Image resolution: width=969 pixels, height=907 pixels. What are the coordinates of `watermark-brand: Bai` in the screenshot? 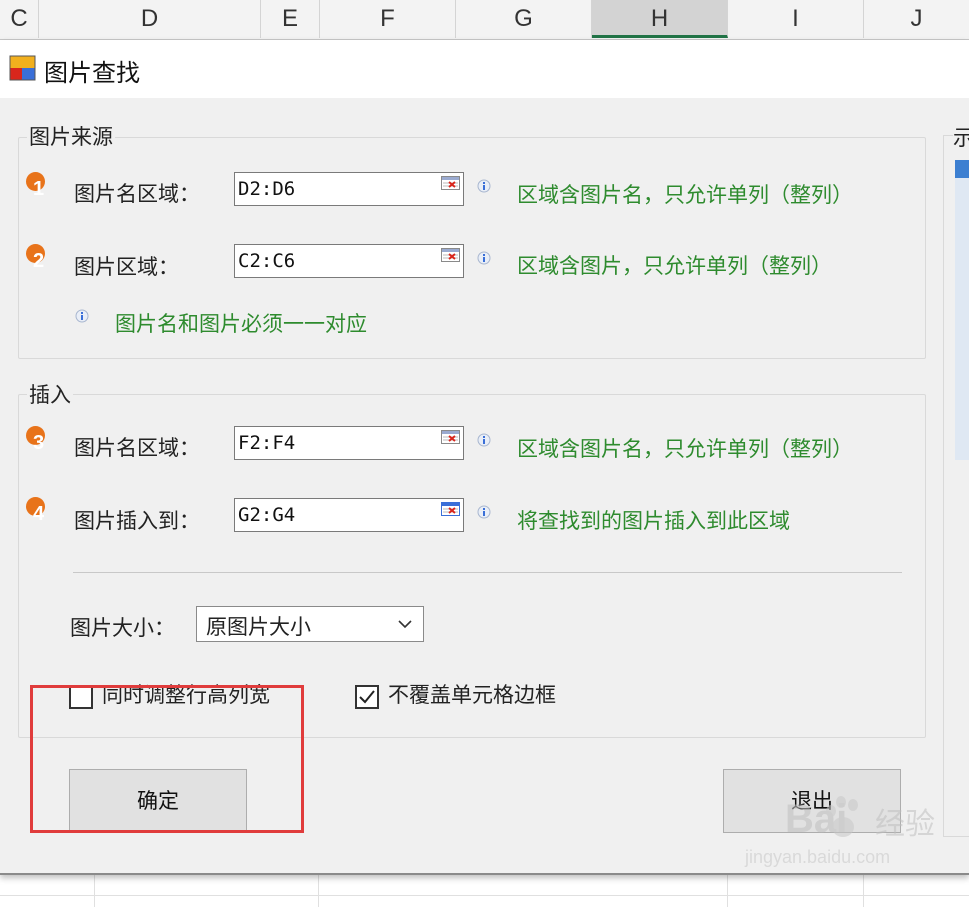 It's located at (816, 819).